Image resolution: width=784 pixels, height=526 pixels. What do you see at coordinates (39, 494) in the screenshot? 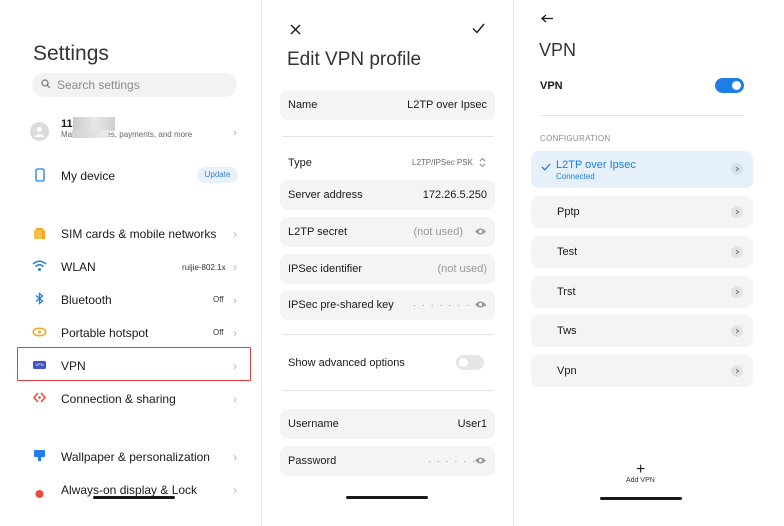
I see `lock-screen-icon` at bounding box center [39, 494].